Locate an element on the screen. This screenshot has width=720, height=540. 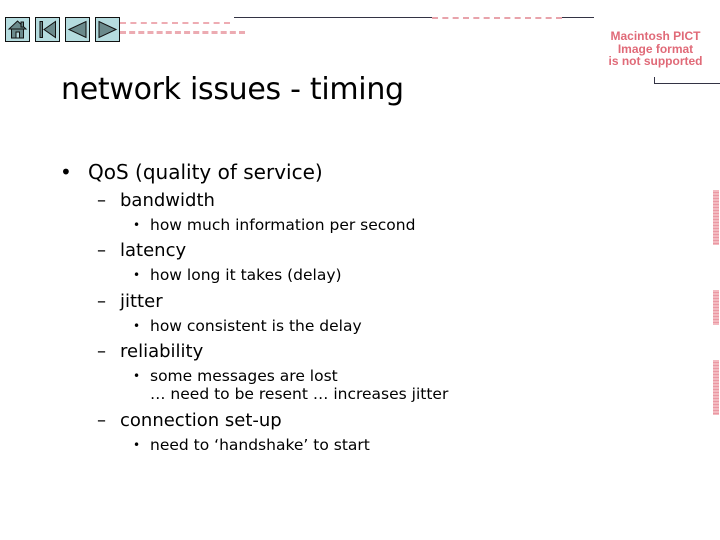
bullet-level3: • how much information per second is located at coordinates (274, 225).